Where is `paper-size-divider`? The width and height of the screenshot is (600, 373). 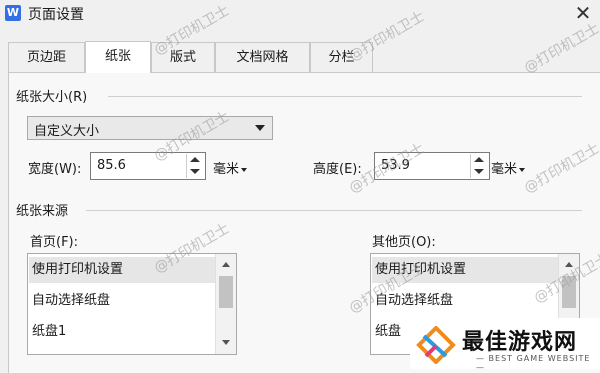 paper-size-divider is located at coordinates (345, 96).